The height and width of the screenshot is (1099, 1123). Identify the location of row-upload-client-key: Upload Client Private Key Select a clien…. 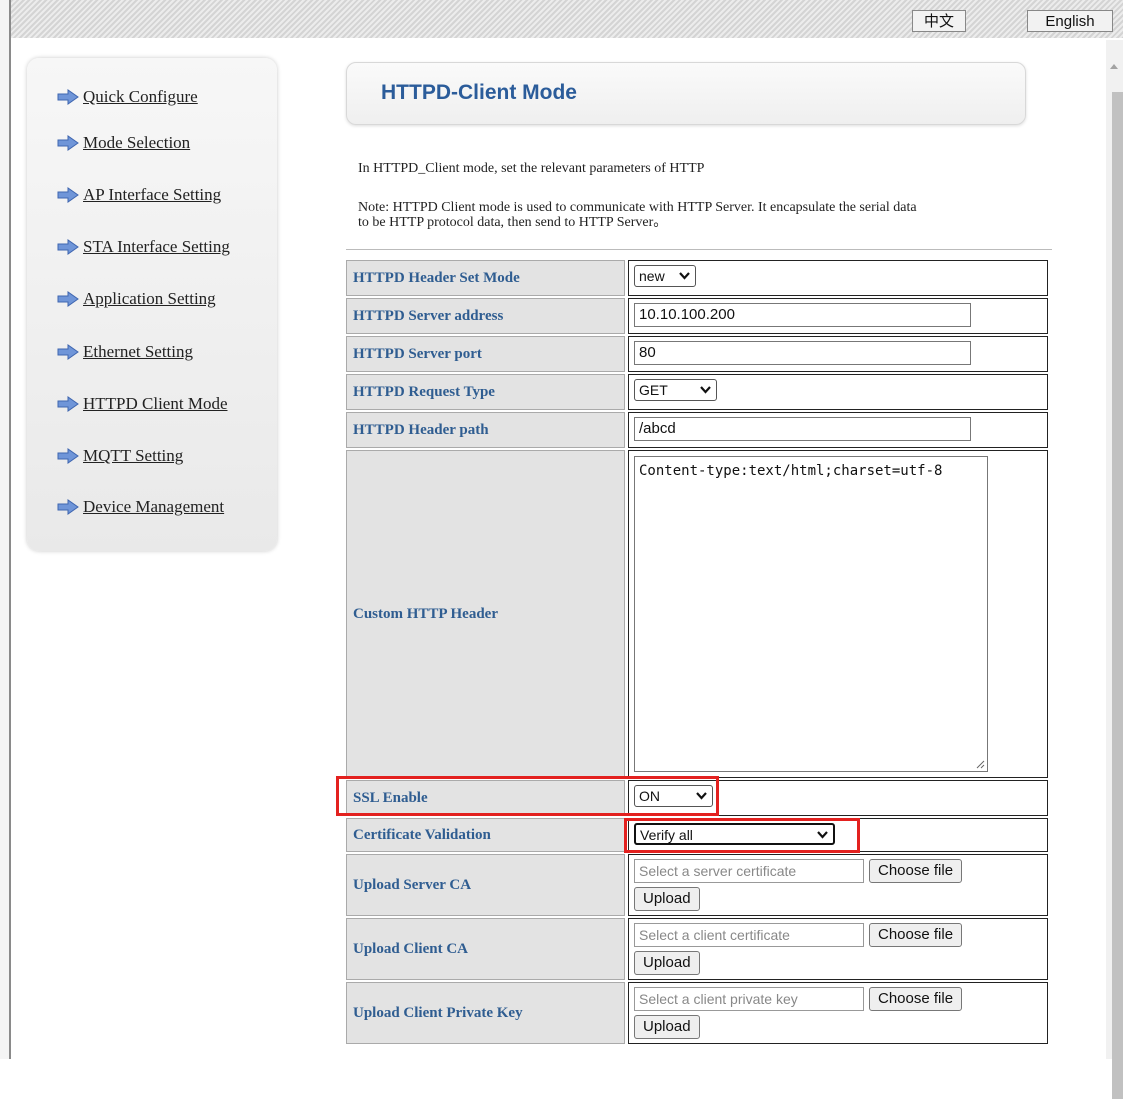
(697, 1013).